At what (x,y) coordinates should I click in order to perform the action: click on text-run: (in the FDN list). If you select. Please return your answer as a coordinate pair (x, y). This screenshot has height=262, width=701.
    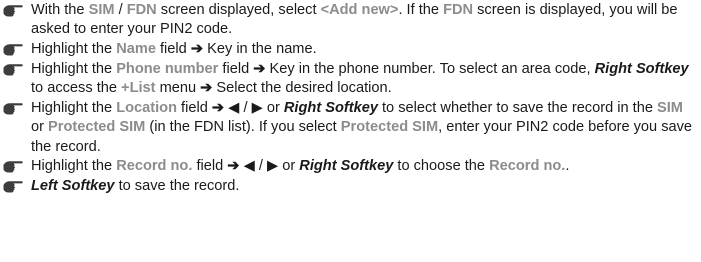
    Looking at the image, I should click on (243, 127).